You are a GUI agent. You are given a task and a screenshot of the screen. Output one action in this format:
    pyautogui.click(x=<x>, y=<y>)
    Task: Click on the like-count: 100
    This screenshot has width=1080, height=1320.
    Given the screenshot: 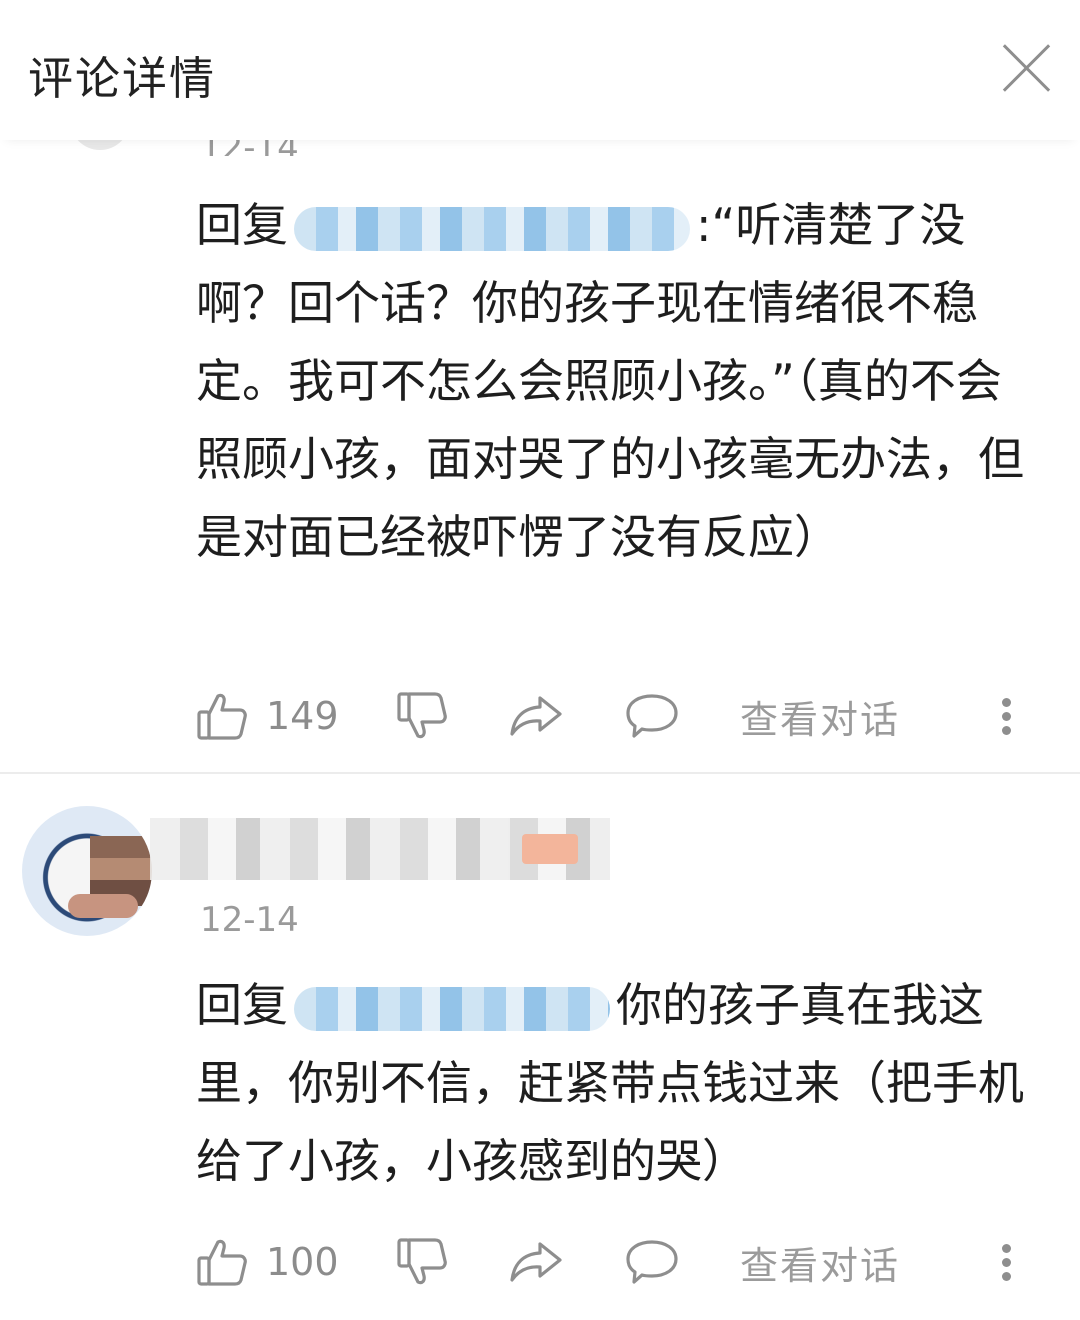 What is the action you would take?
    pyautogui.click(x=302, y=1262)
    